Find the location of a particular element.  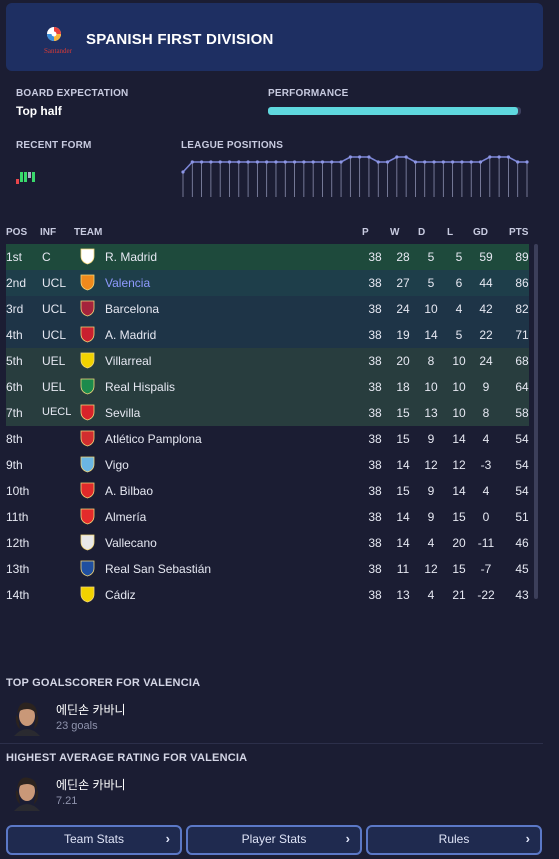

col-team-header: TEAM is located at coordinates (88, 232).